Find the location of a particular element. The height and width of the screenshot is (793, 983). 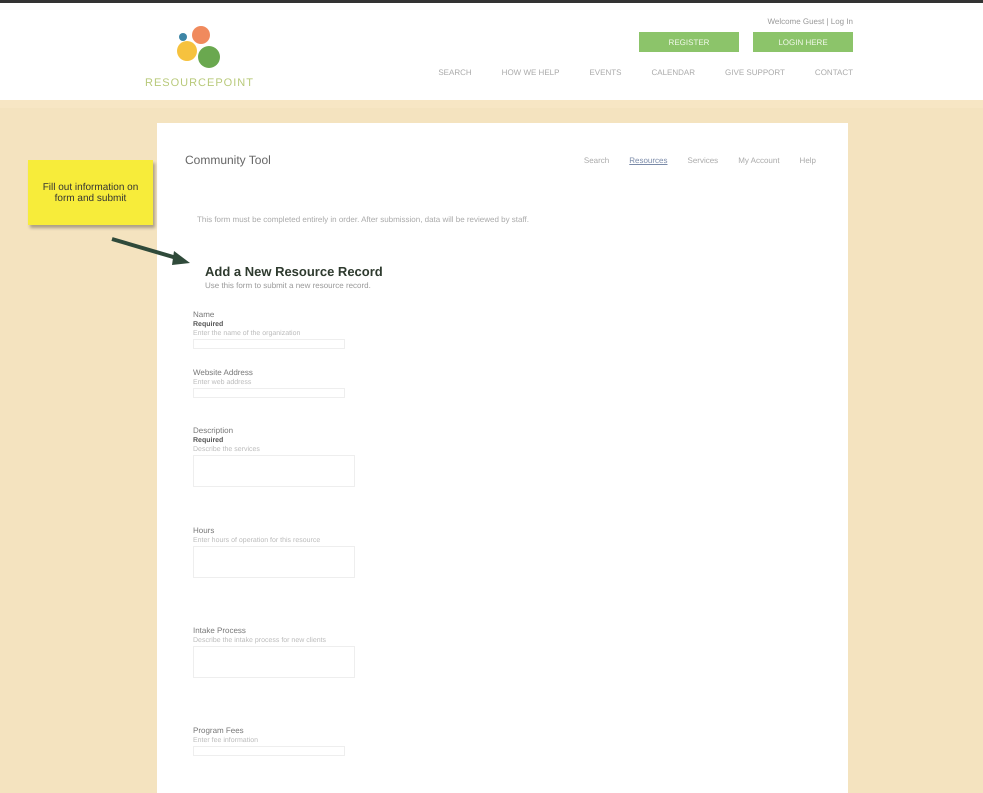

tool-tab: Services is located at coordinates (703, 160).